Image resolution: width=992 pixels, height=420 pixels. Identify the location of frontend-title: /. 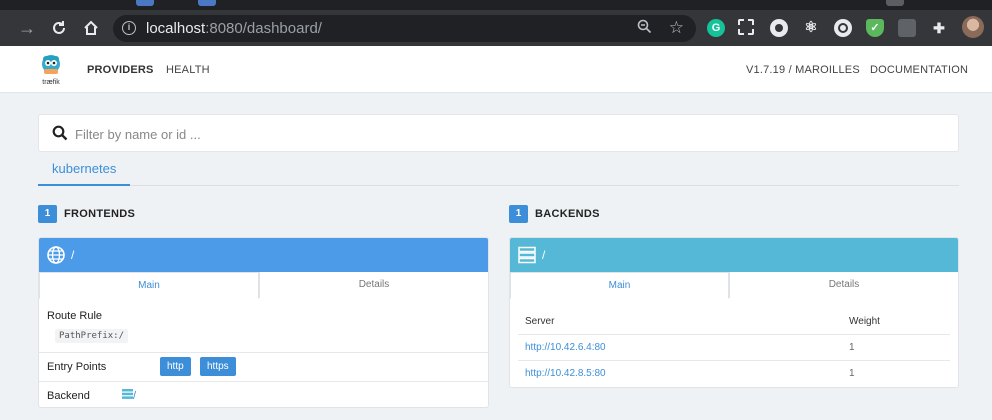
(73, 255).